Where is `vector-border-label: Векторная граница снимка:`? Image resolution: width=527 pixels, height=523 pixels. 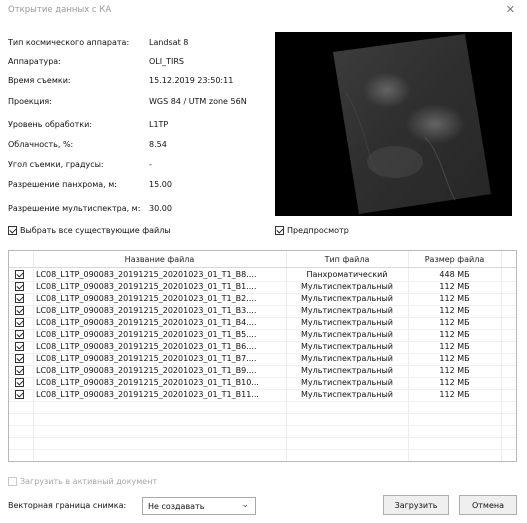
vector-border-label: Векторная граница снимка: is located at coordinates (67, 505).